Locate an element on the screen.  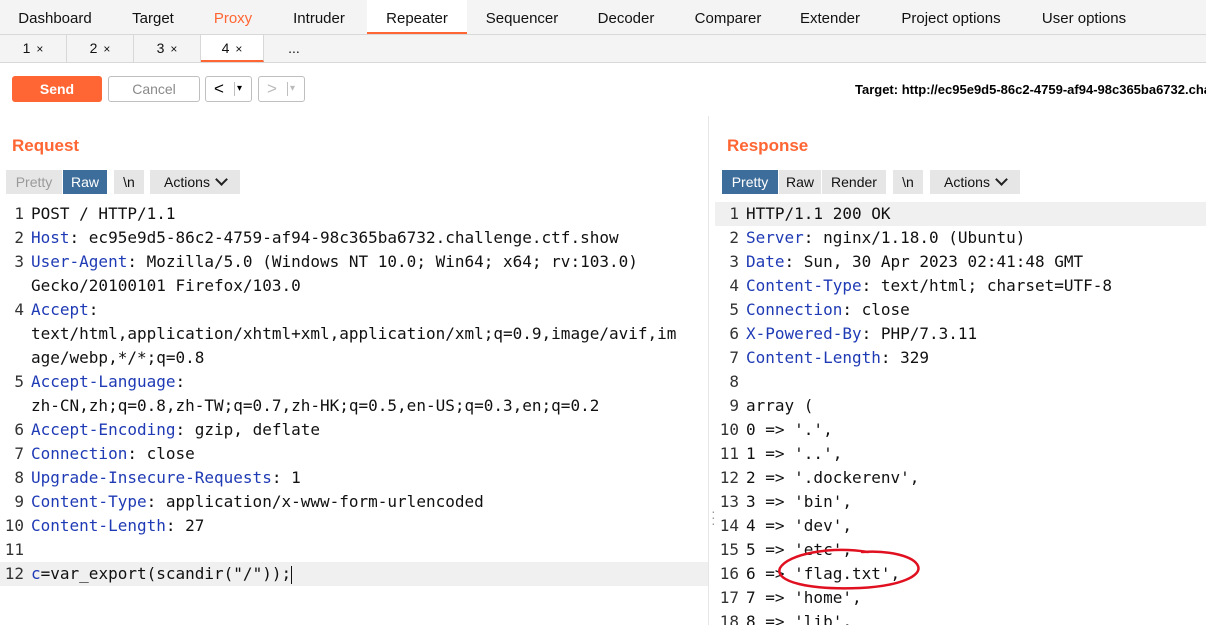
code-text: 3 => 'bin', is located at coordinates (799, 502).